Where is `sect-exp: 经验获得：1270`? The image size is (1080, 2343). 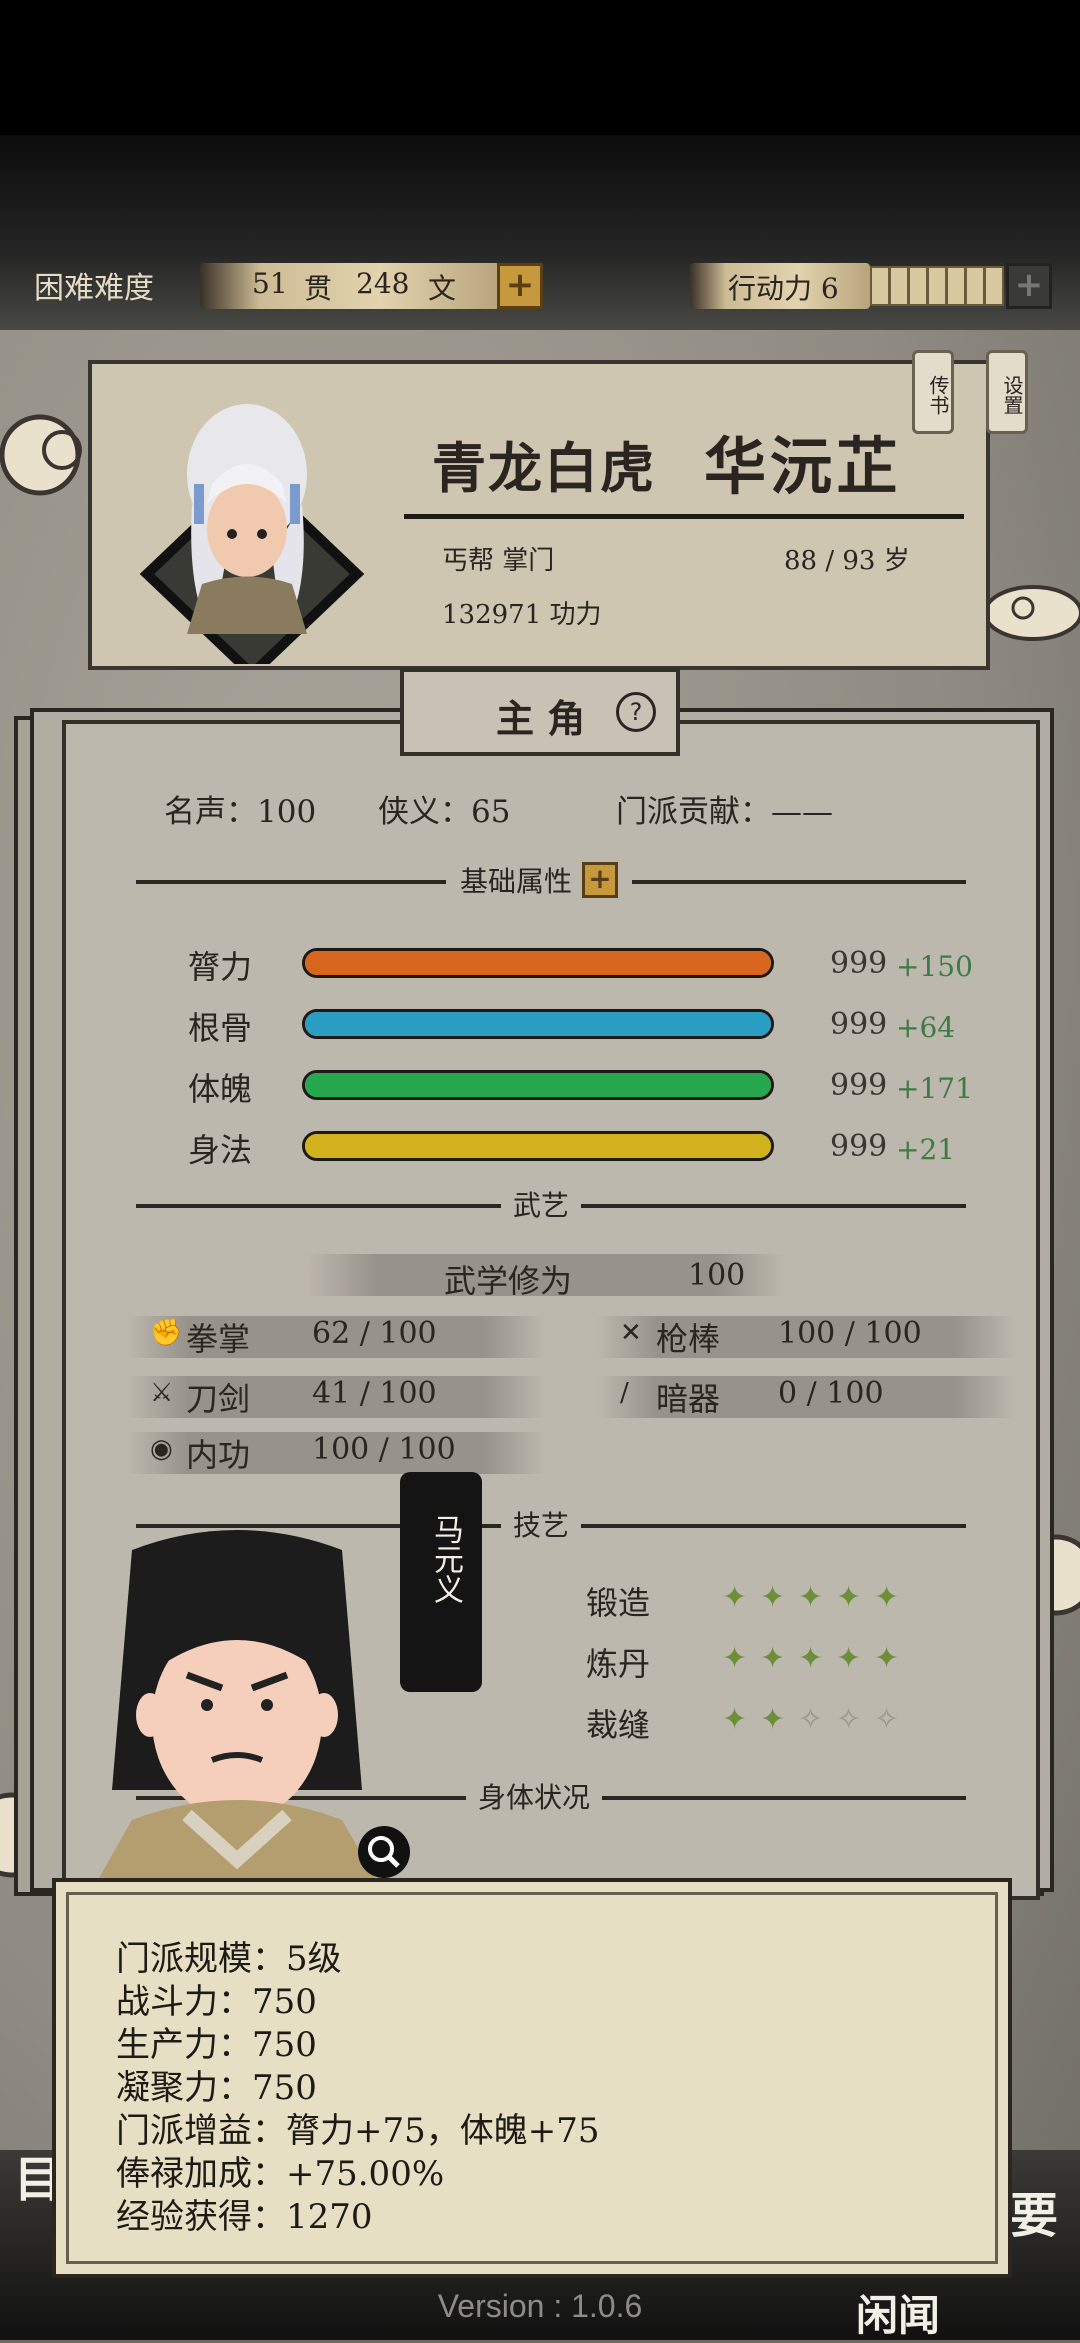 sect-exp: 经验获得：1270 is located at coordinates (244, 2217).